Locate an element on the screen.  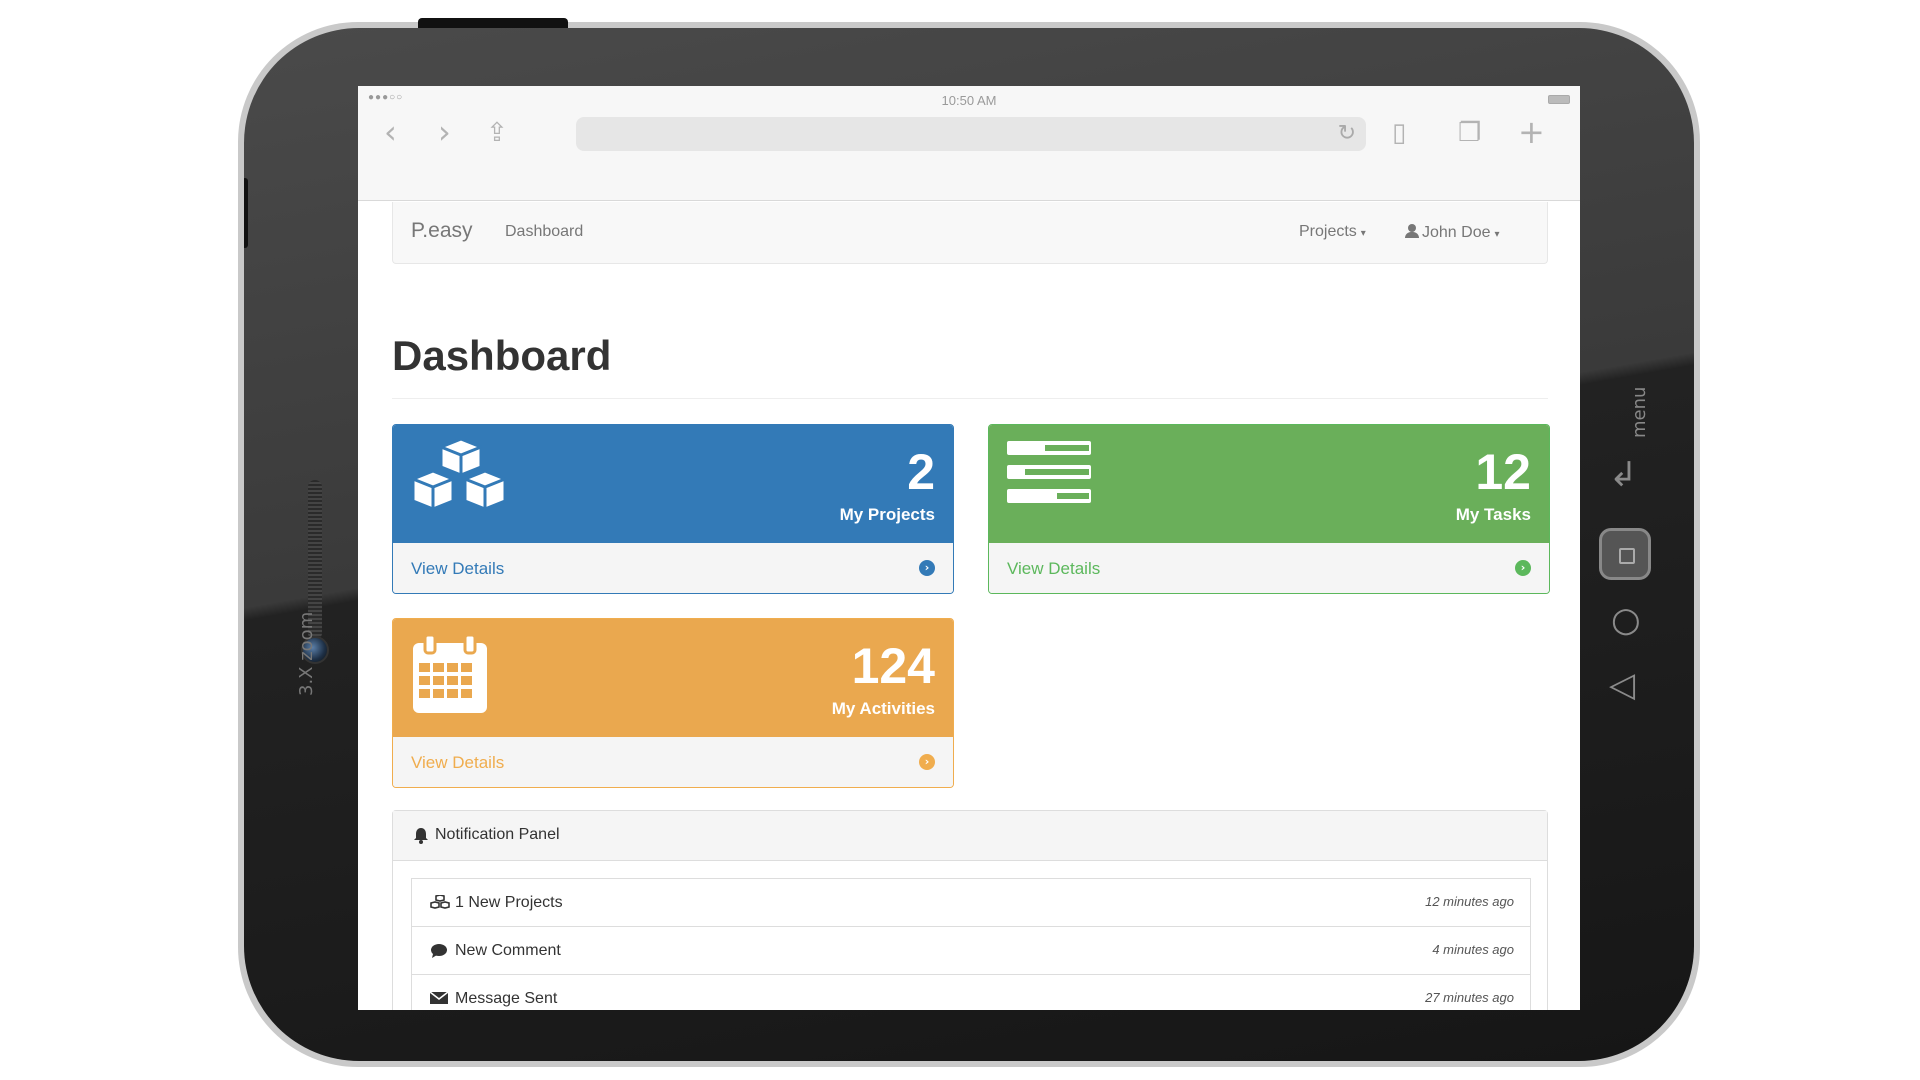
card-header: 2 My Projects is located at coordinates (673, 484).